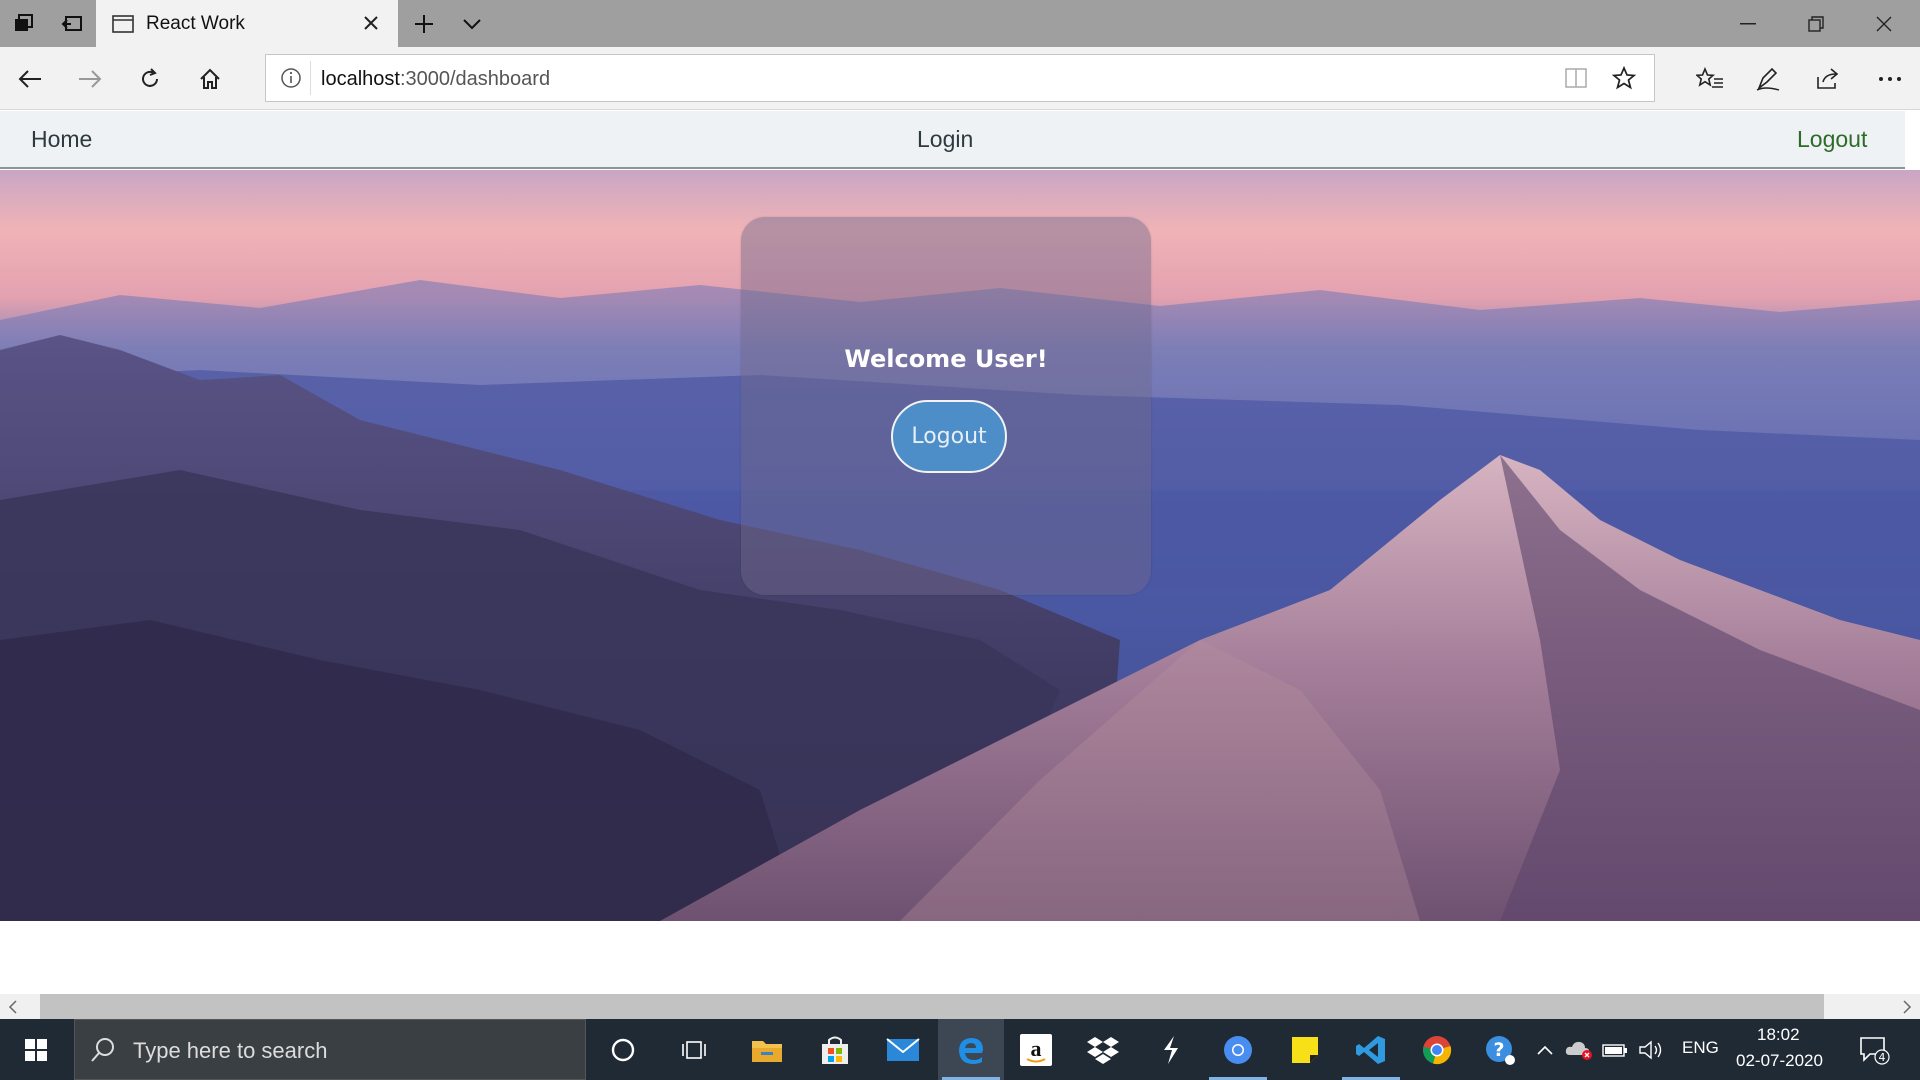 This screenshot has height=1080, width=1920. What do you see at coordinates (1890, 78) in the screenshot?
I see `more-icon` at bounding box center [1890, 78].